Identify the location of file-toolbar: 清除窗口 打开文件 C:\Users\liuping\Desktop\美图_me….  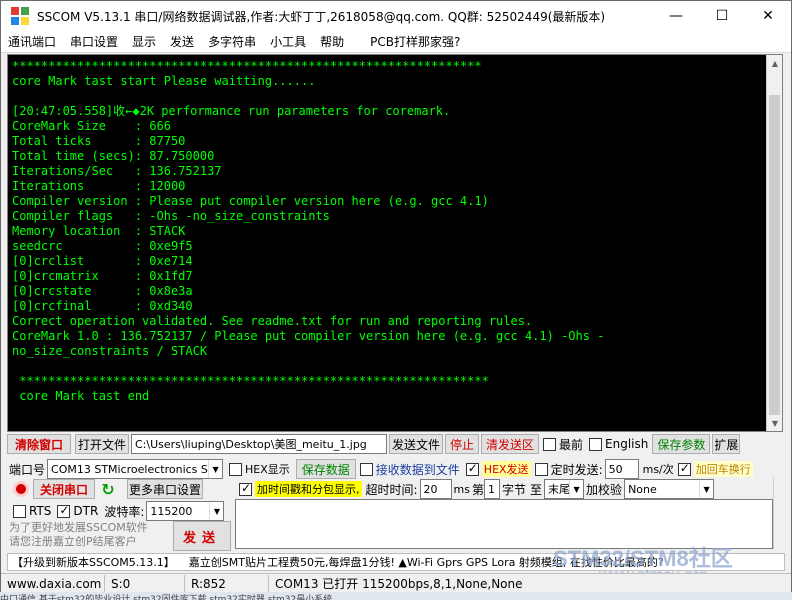
(374, 444).